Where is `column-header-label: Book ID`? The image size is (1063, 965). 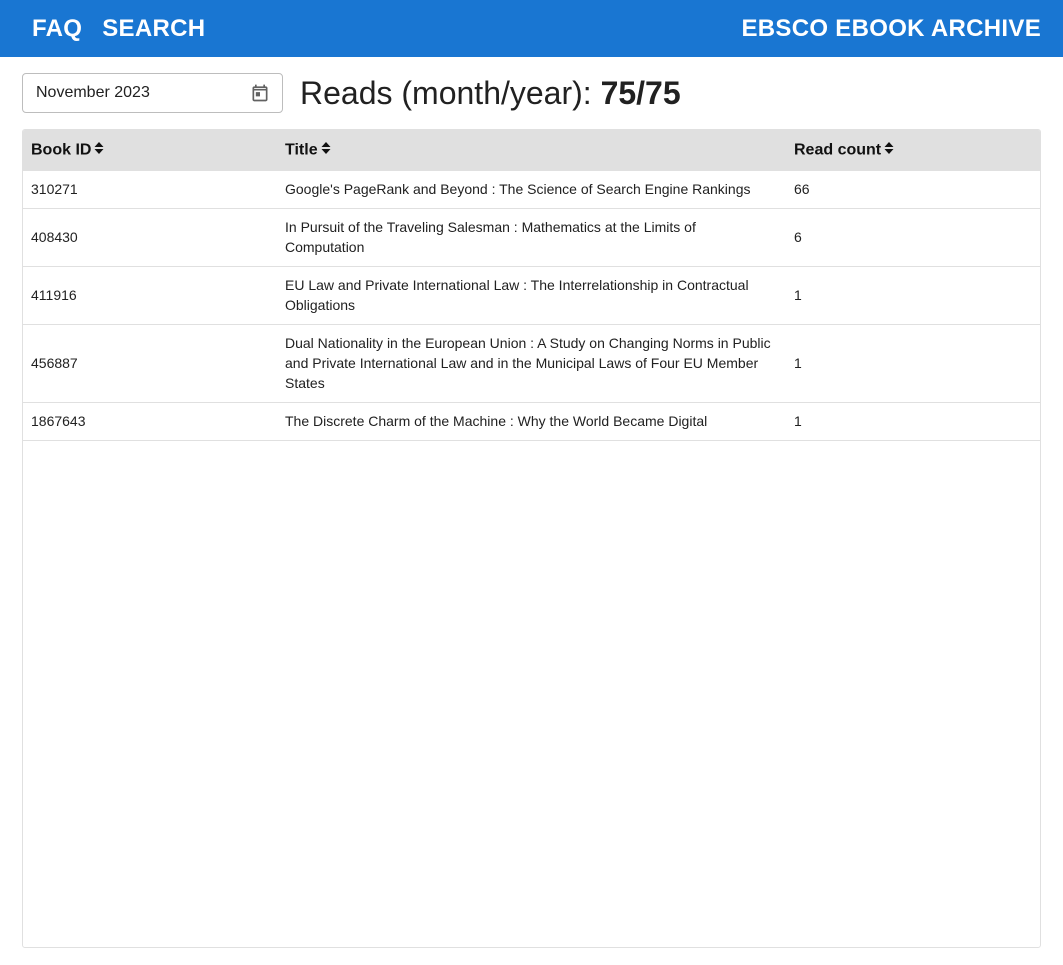 column-header-label: Book ID is located at coordinates (61, 150).